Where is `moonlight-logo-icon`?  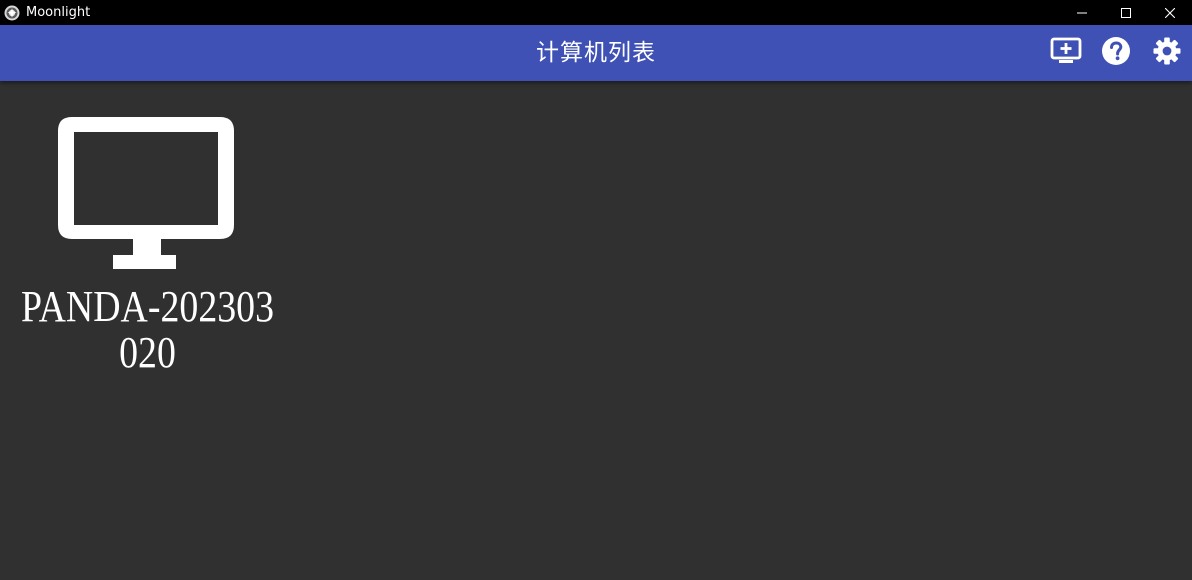 moonlight-logo-icon is located at coordinates (12, 13).